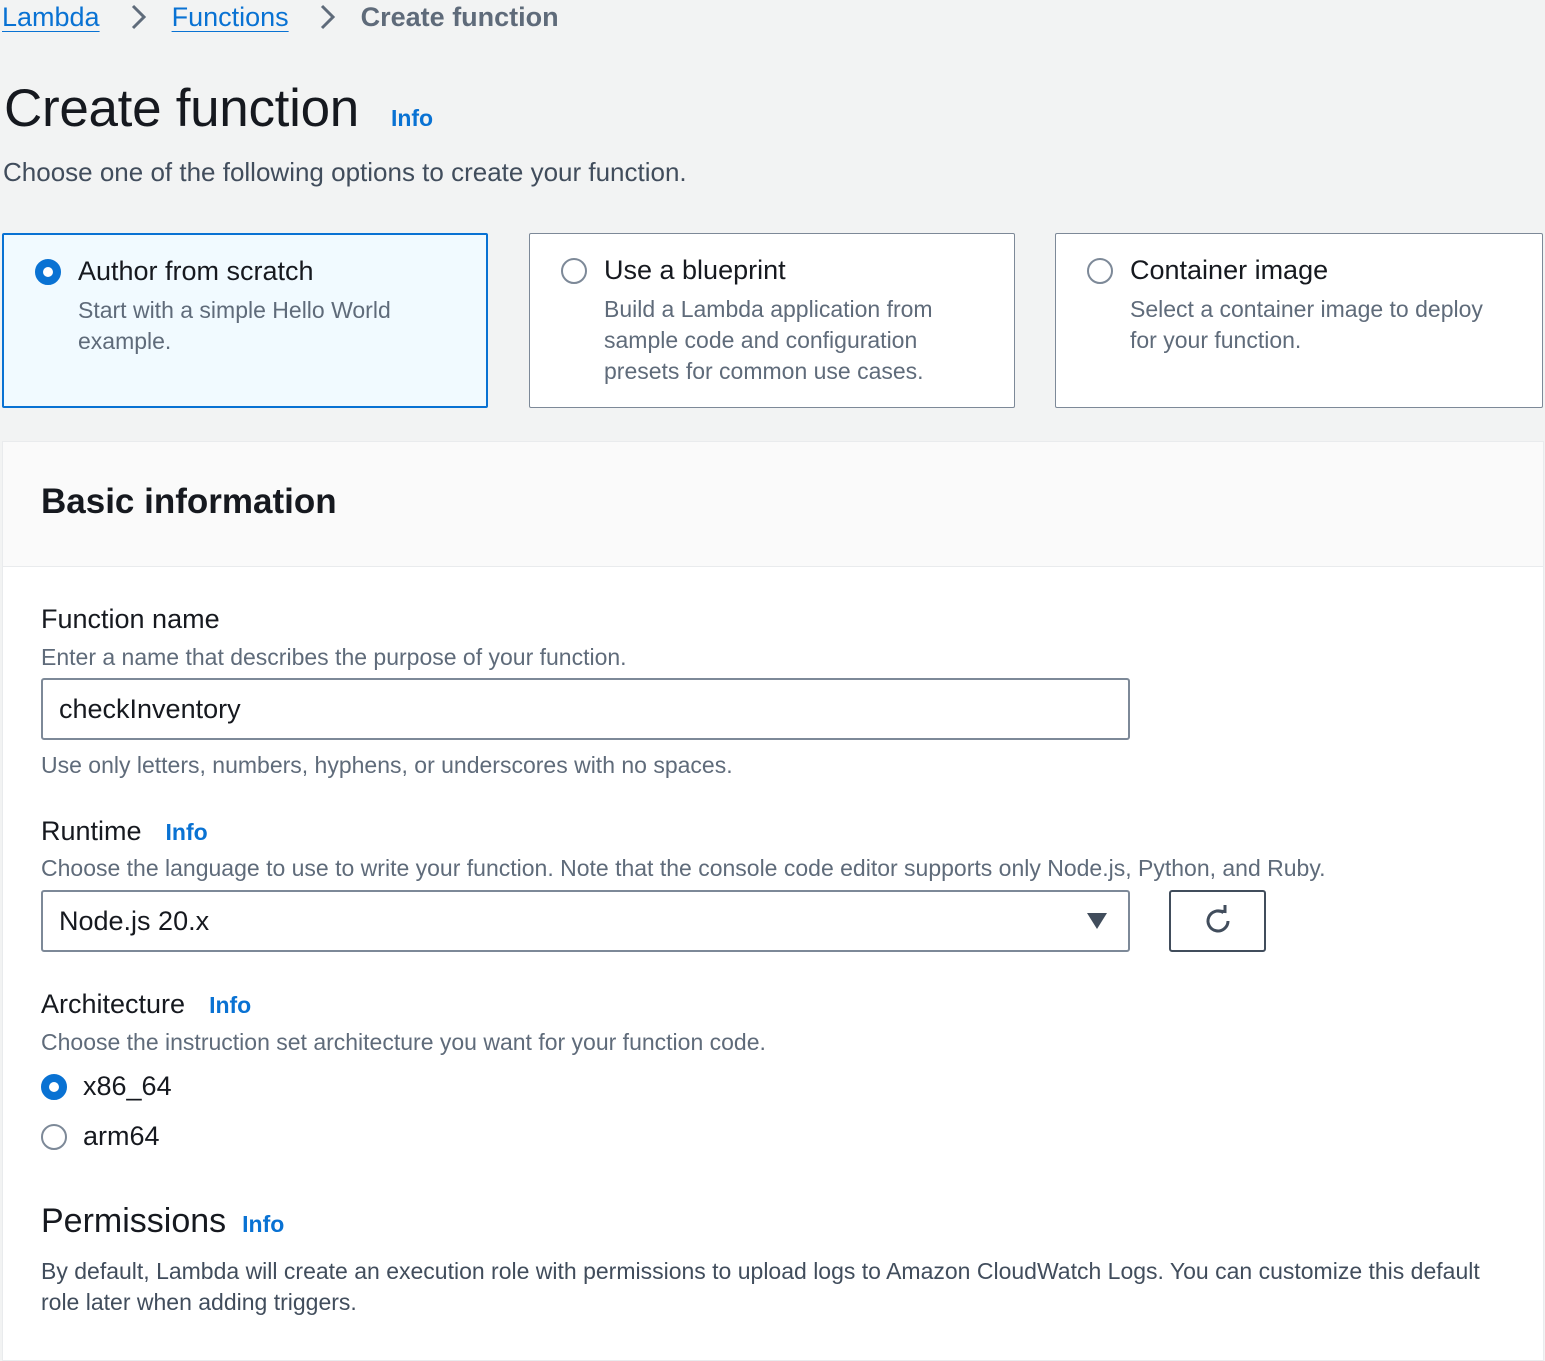 This screenshot has height=1361, width=1545. Describe the element at coordinates (574, 271) in the screenshot. I see `radio-use-a-blueprint` at that location.